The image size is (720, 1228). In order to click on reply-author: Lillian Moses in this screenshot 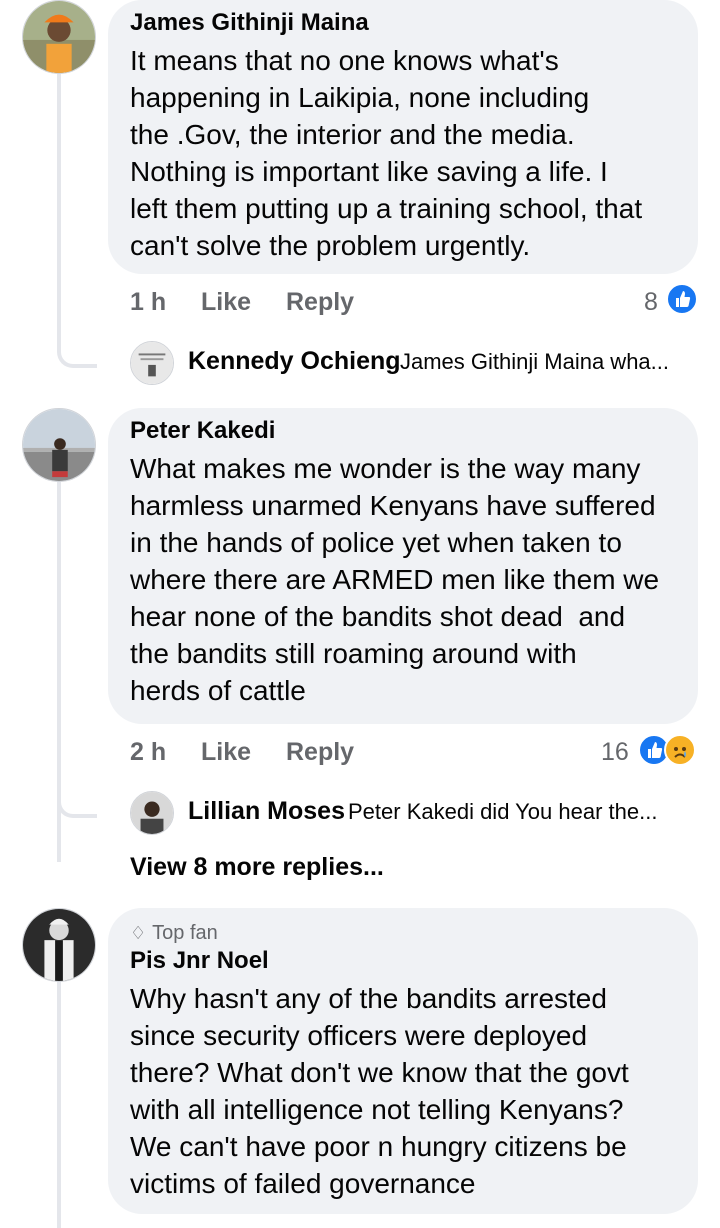, I will do `click(266, 811)`.